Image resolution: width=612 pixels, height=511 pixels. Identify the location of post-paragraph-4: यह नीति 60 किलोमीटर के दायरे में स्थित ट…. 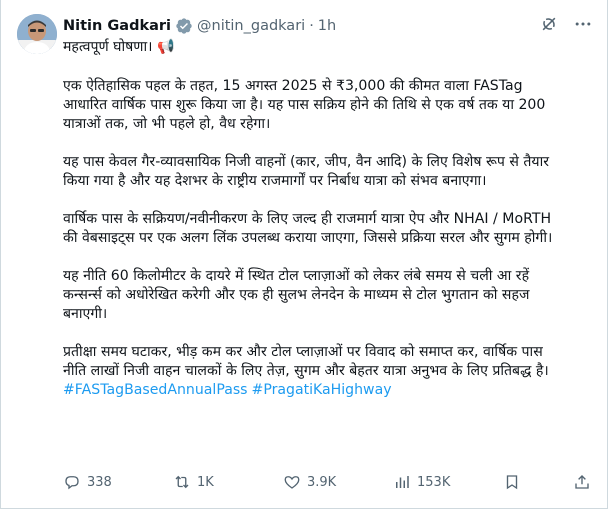
(296, 295).